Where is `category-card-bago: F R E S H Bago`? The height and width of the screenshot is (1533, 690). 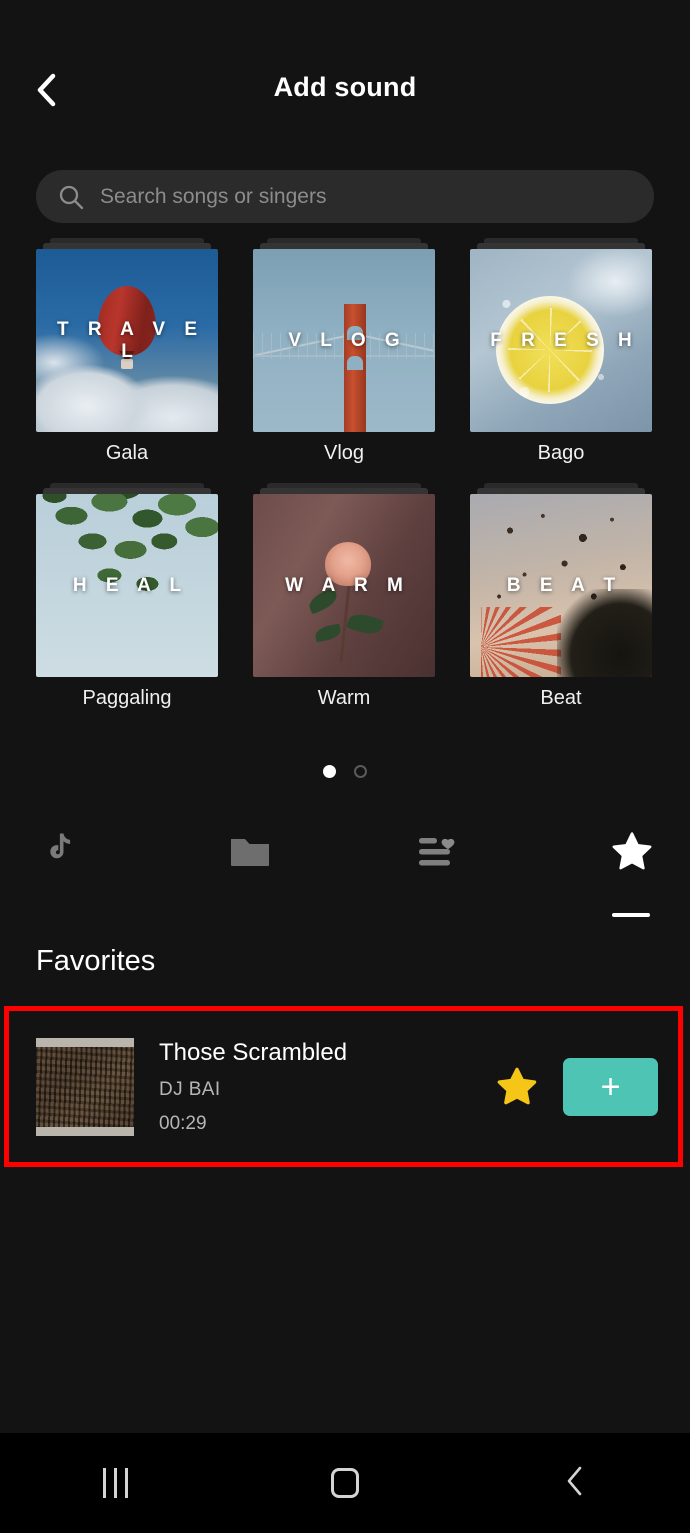
category-card-bago: F R E S H Bago is located at coordinates (561, 351).